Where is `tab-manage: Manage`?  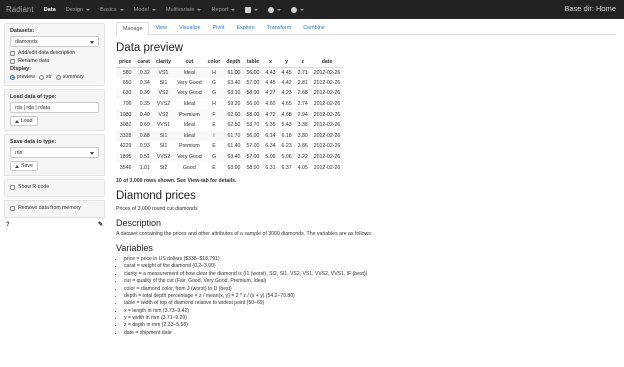
tab-manage: Manage is located at coordinates (133, 29).